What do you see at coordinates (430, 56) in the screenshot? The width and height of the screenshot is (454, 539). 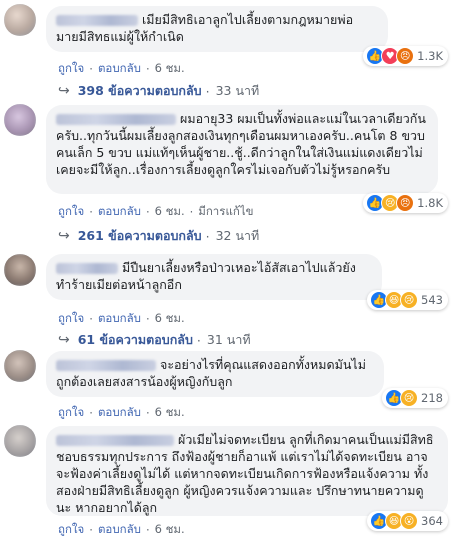 I see `reaction-count: 1.3K` at bounding box center [430, 56].